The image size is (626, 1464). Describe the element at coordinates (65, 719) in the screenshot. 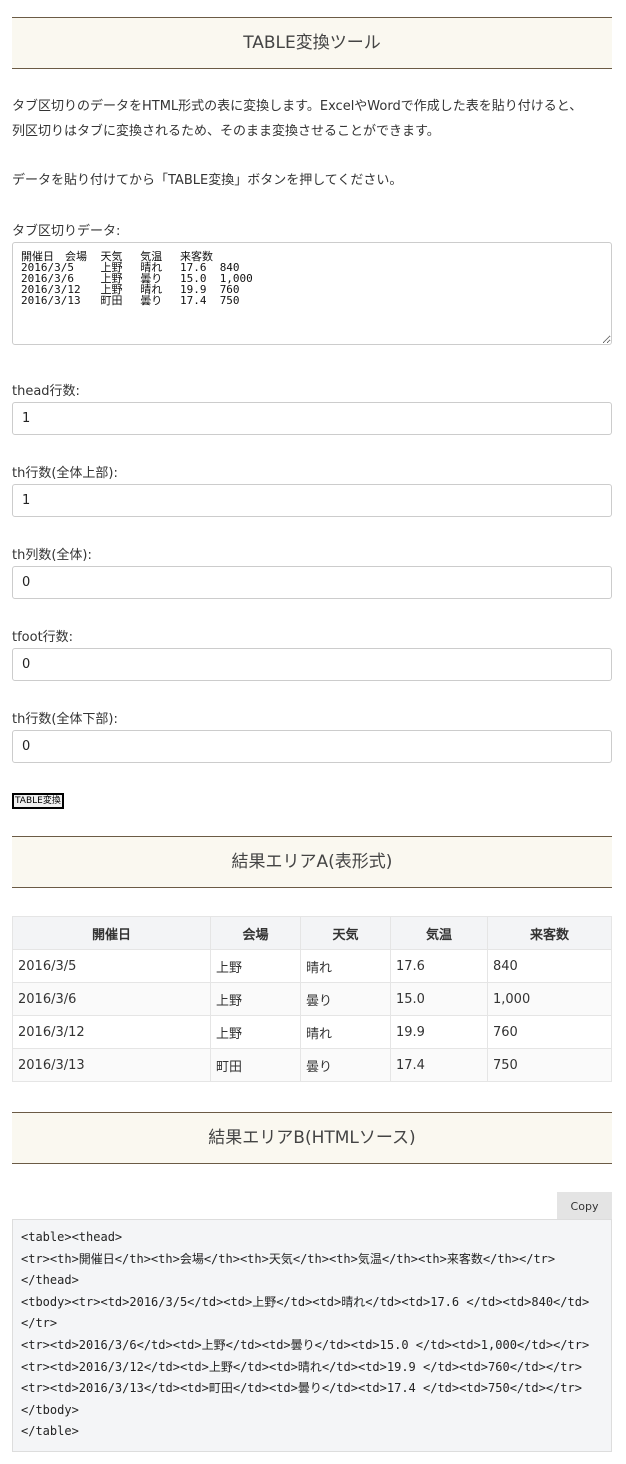

I see `th-bottom-rows-label: th行数(全体下部):` at that location.